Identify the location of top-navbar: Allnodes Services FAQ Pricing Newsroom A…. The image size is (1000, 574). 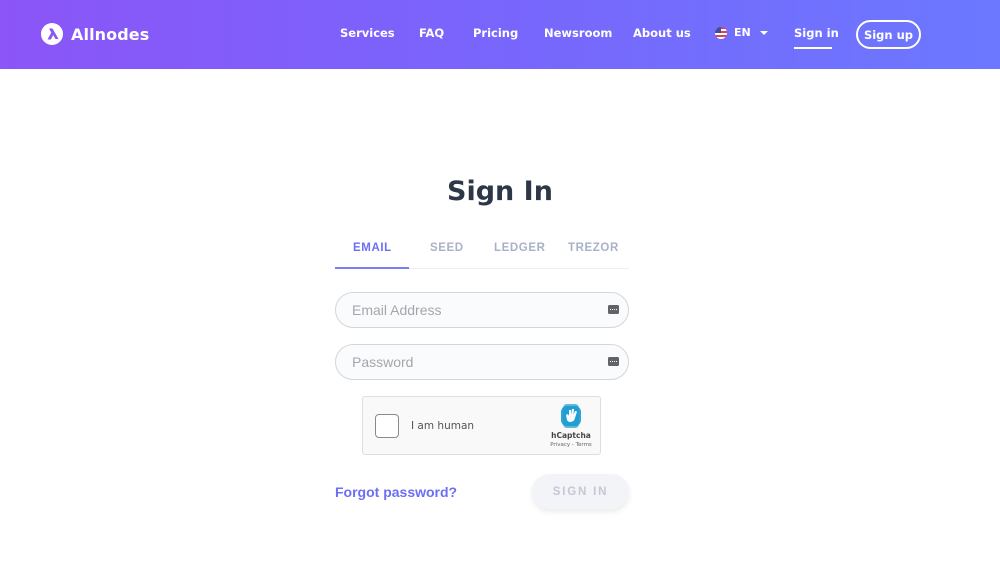
(500, 34).